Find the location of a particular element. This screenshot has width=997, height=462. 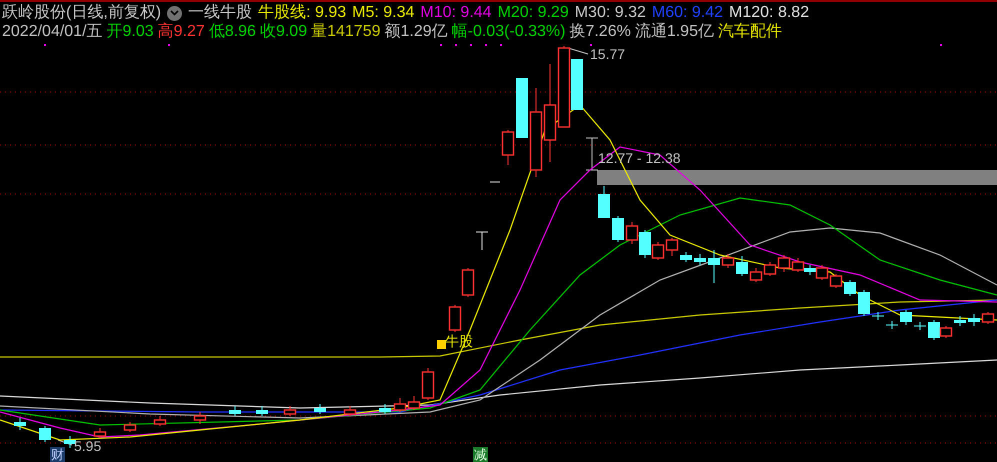

indicator-value: M10: 9.44 is located at coordinates (456, 13).